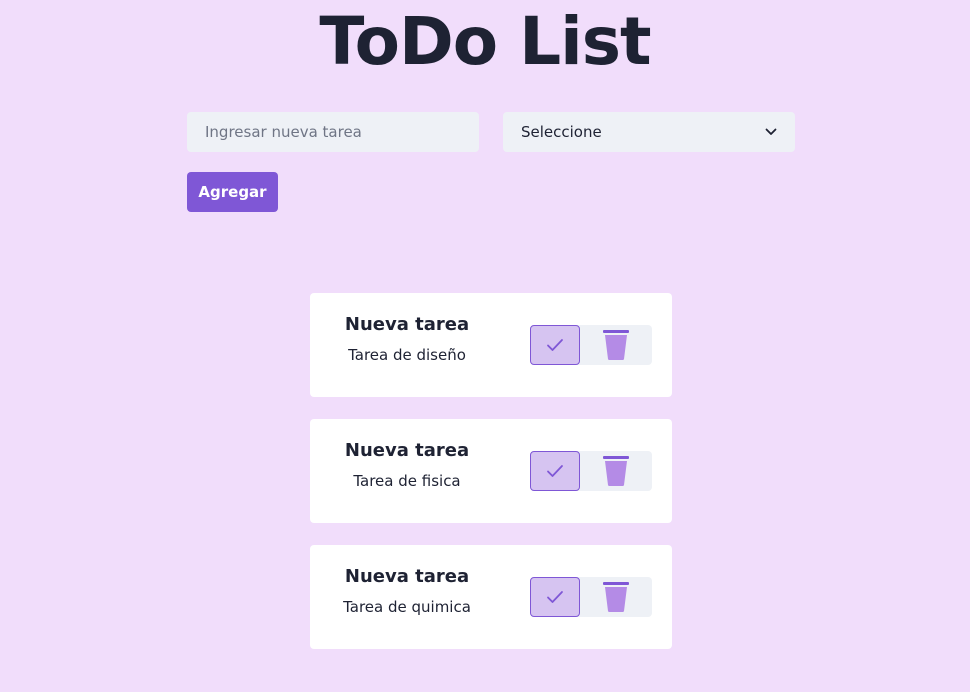 This screenshot has height=692, width=970. What do you see at coordinates (333, 132) in the screenshot?
I see `task-input` at bounding box center [333, 132].